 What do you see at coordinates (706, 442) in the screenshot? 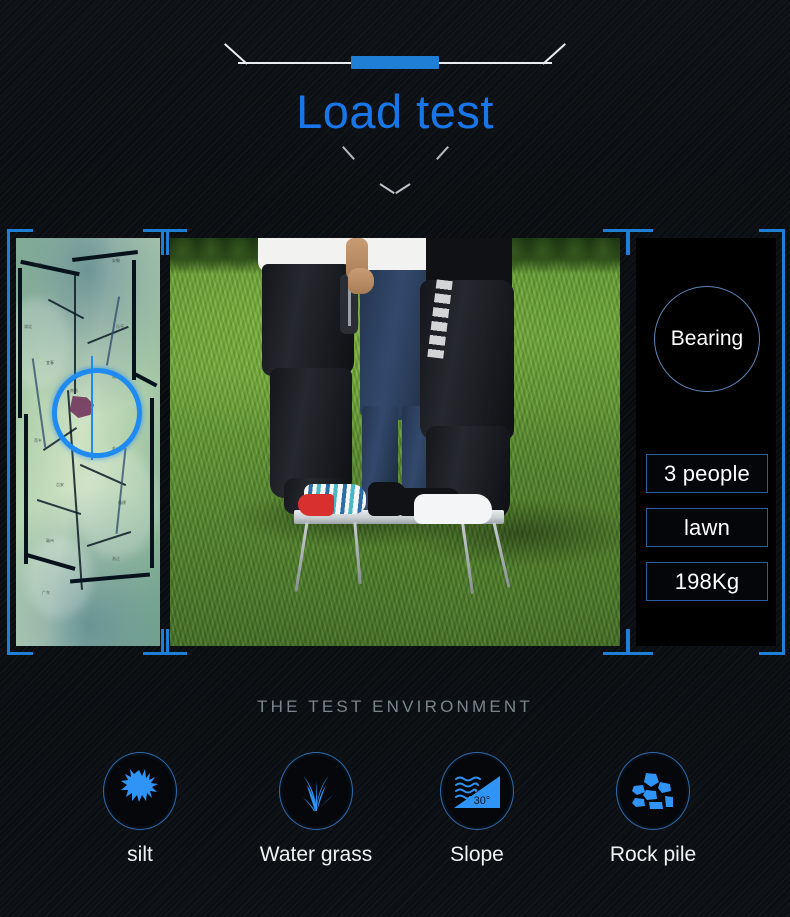
I see `spec-panel: Bearing 3 people lawn 198Kg` at bounding box center [706, 442].